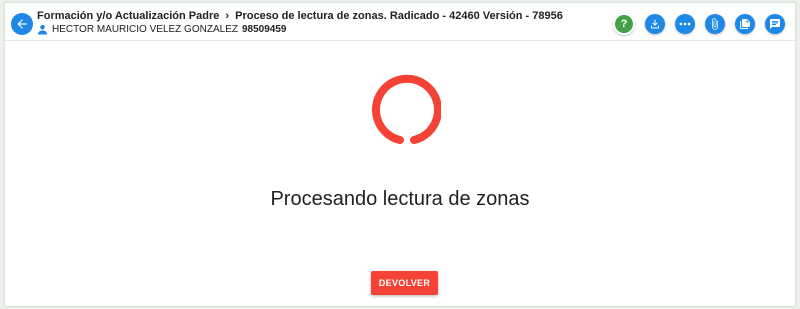 The width and height of the screenshot is (800, 309). I want to click on attach-button, so click(715, 24).